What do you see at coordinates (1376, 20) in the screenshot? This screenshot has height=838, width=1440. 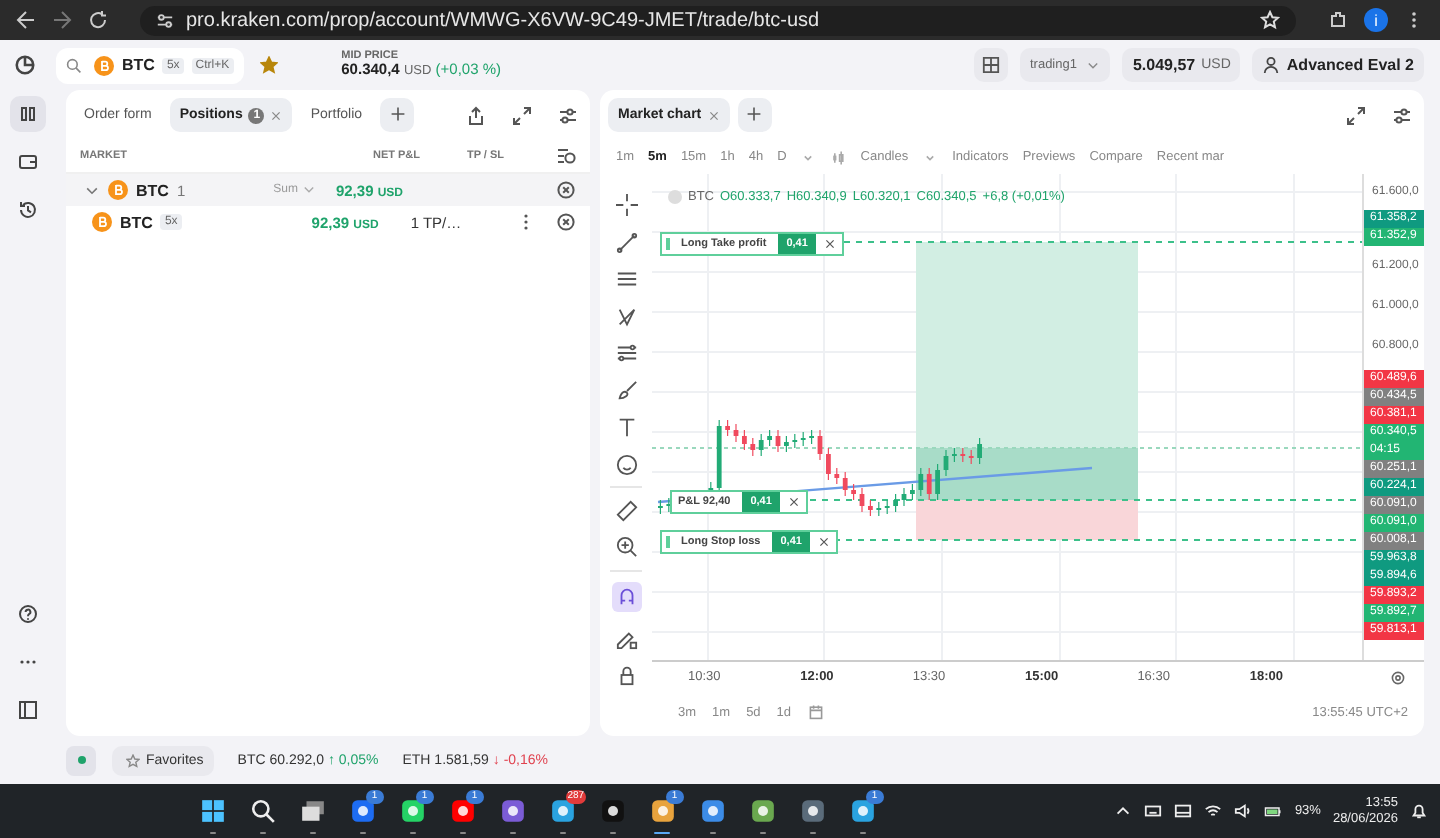 I see `profile-avatar: i` at bounding box center [1376, 20].